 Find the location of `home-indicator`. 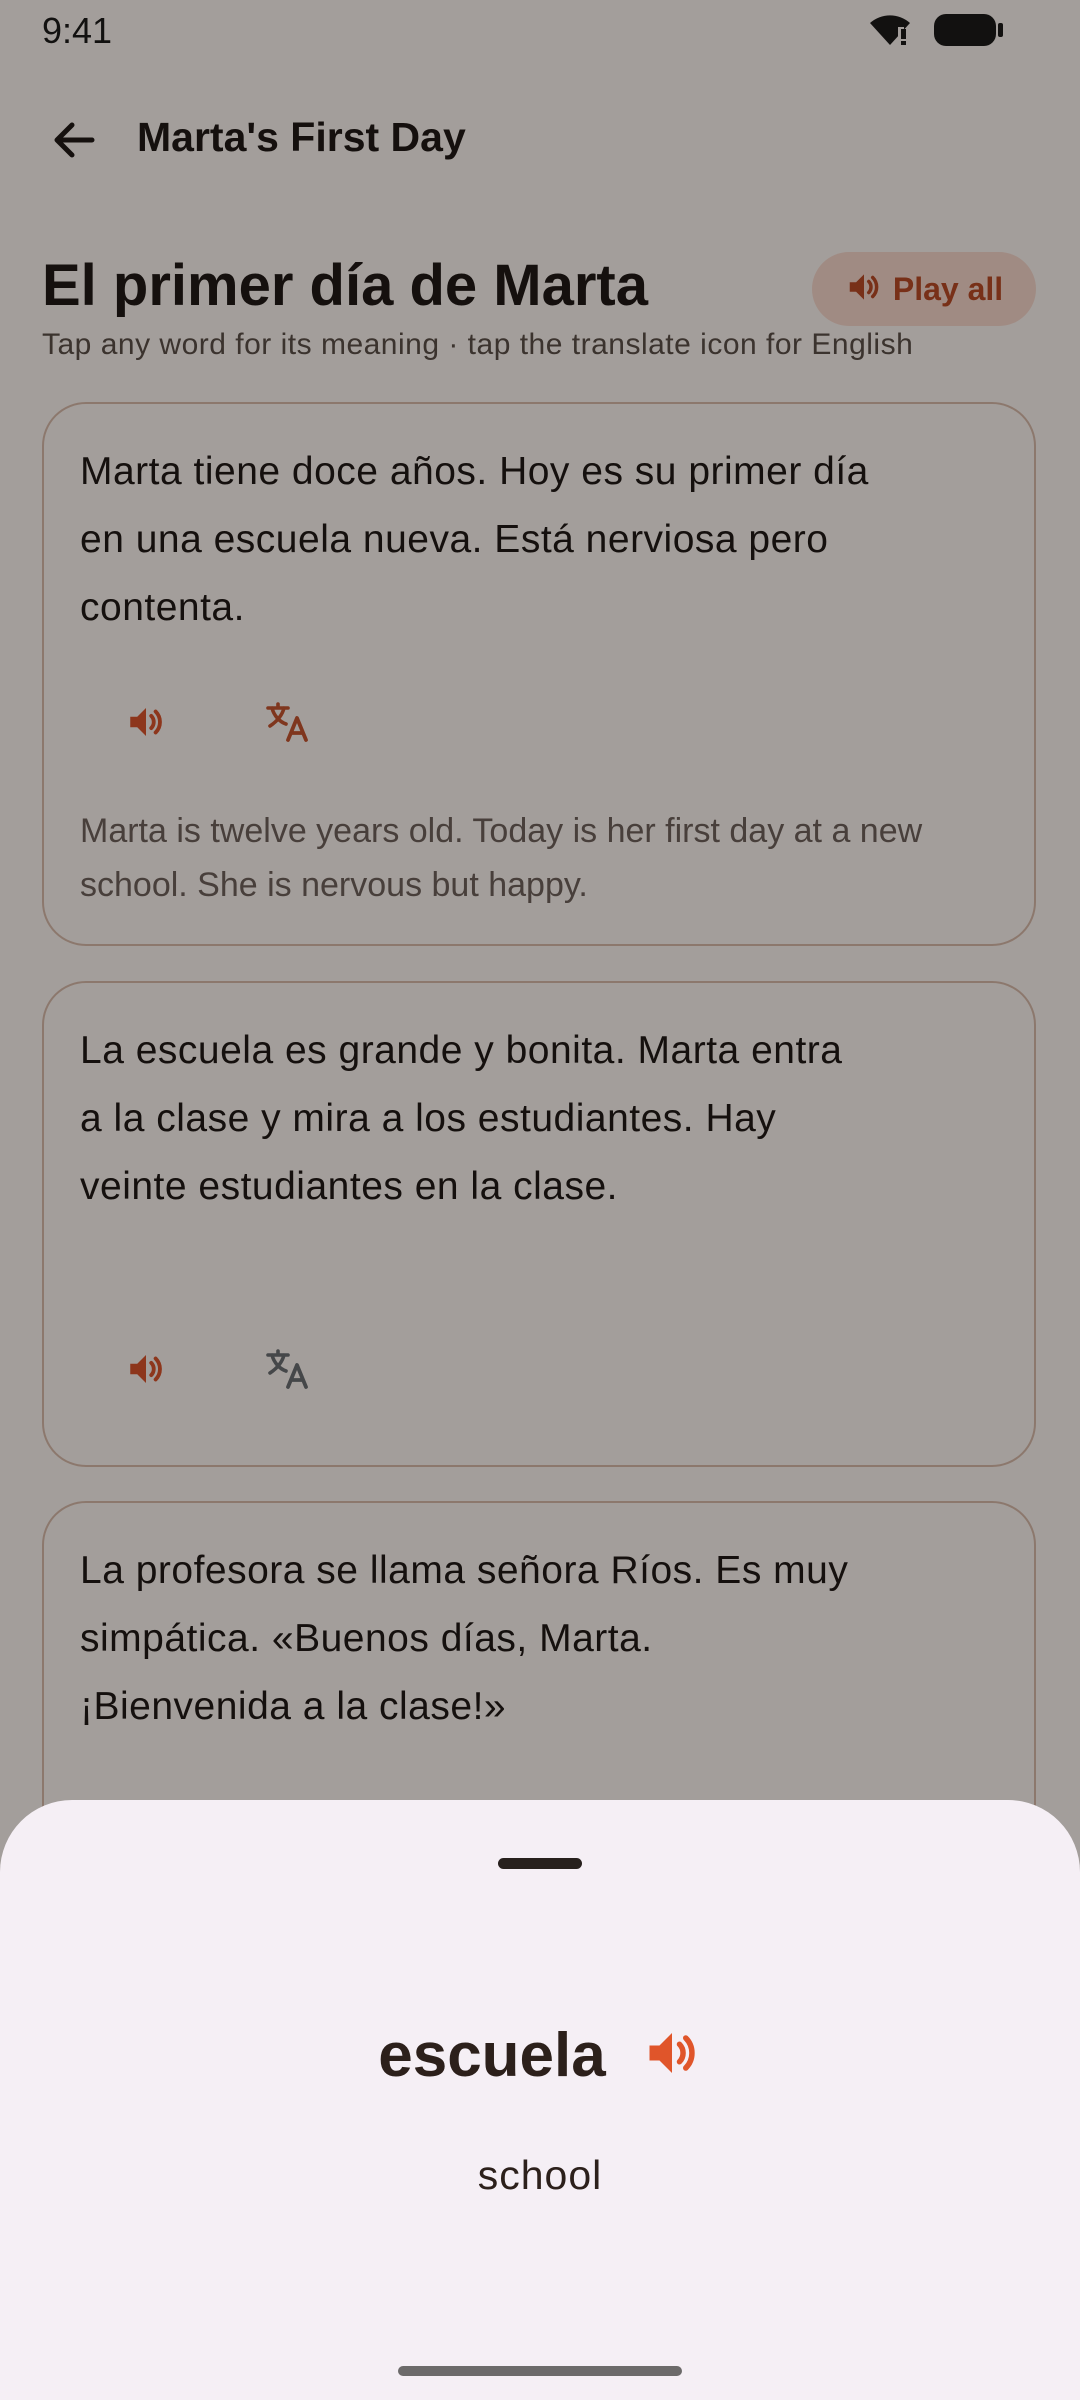

home-indicator is located at coordinates (540, 2371).